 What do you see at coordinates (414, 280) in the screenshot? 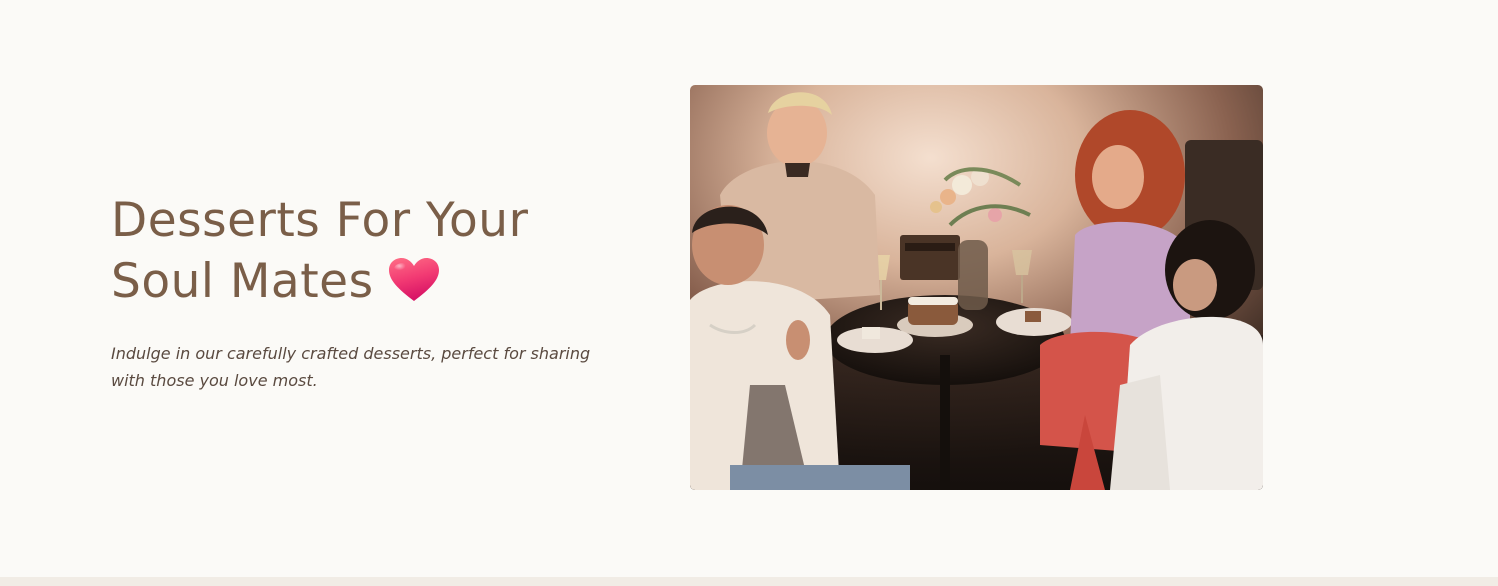
I see `heart-icon` at bounding box center [414, 280].